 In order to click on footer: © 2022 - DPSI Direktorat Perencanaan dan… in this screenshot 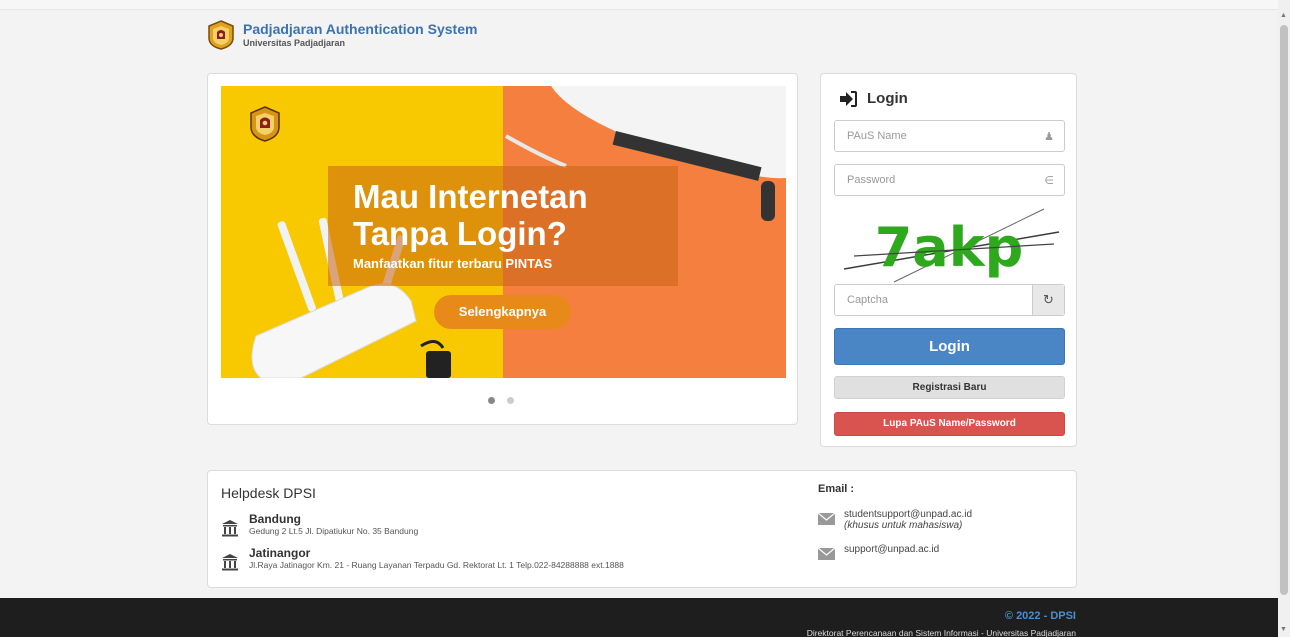, I will do `click(639, 617)`.